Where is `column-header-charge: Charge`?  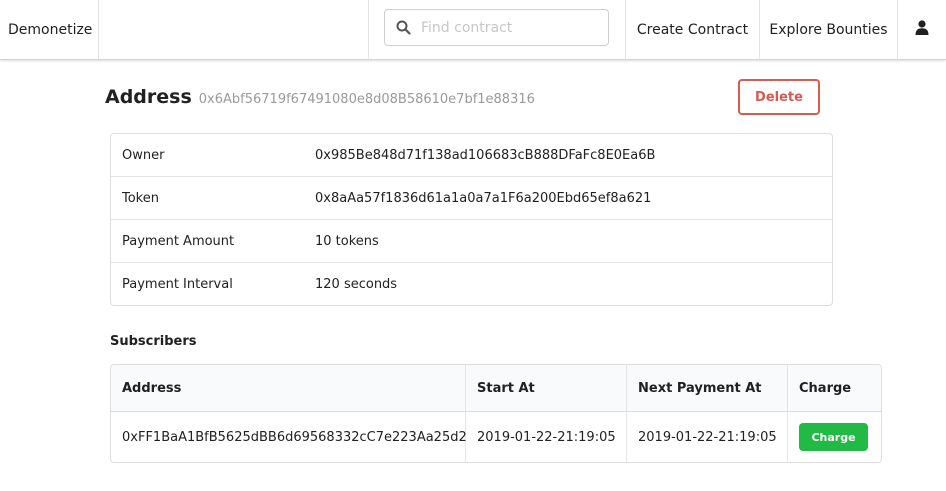 column-header-charge: Charge is located at coordinates (825, 388).